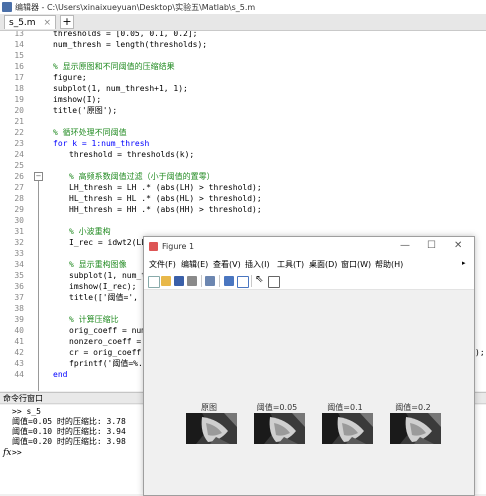 The image size is (486, 496). Describe the element at coordinates (7, 453) in the screenshot. I see `fx-icon: fx` at that location.